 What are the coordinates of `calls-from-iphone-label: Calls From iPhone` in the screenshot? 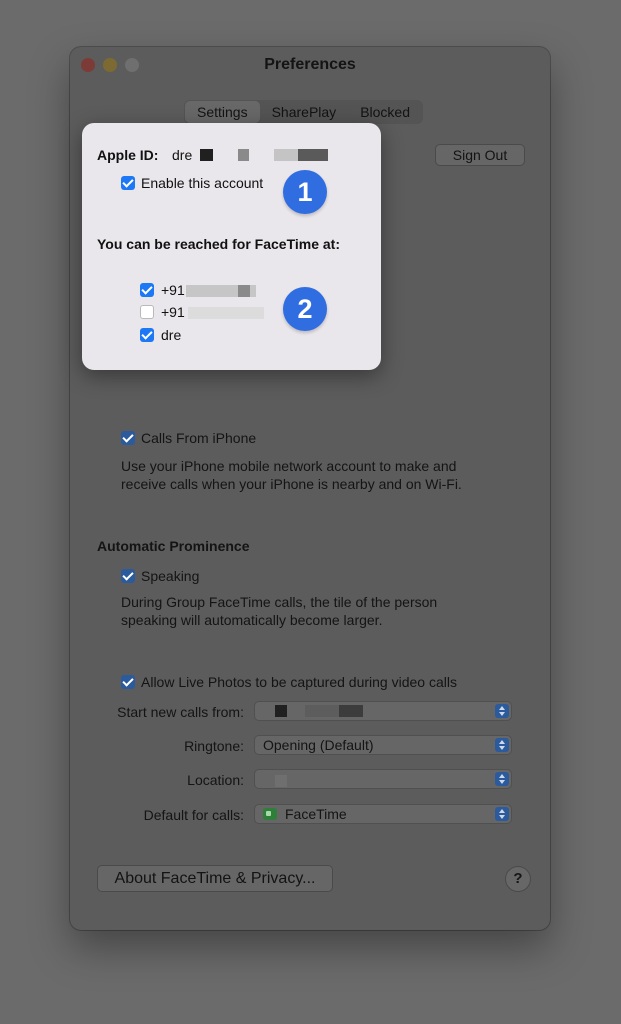 It's located at (199, 438).